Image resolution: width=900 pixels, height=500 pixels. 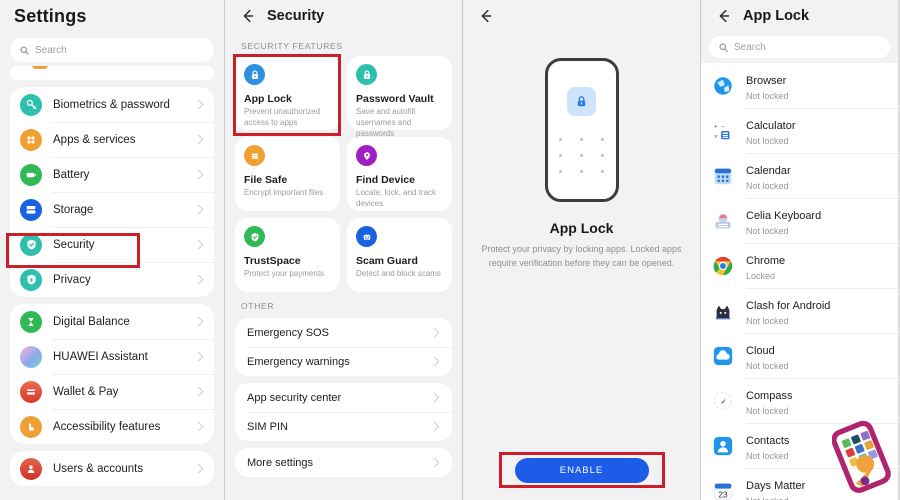 What do you see at coordinates (581, 101) in the screenshot?
I see `lock-badge-icon` at bounding box center [581, 101].